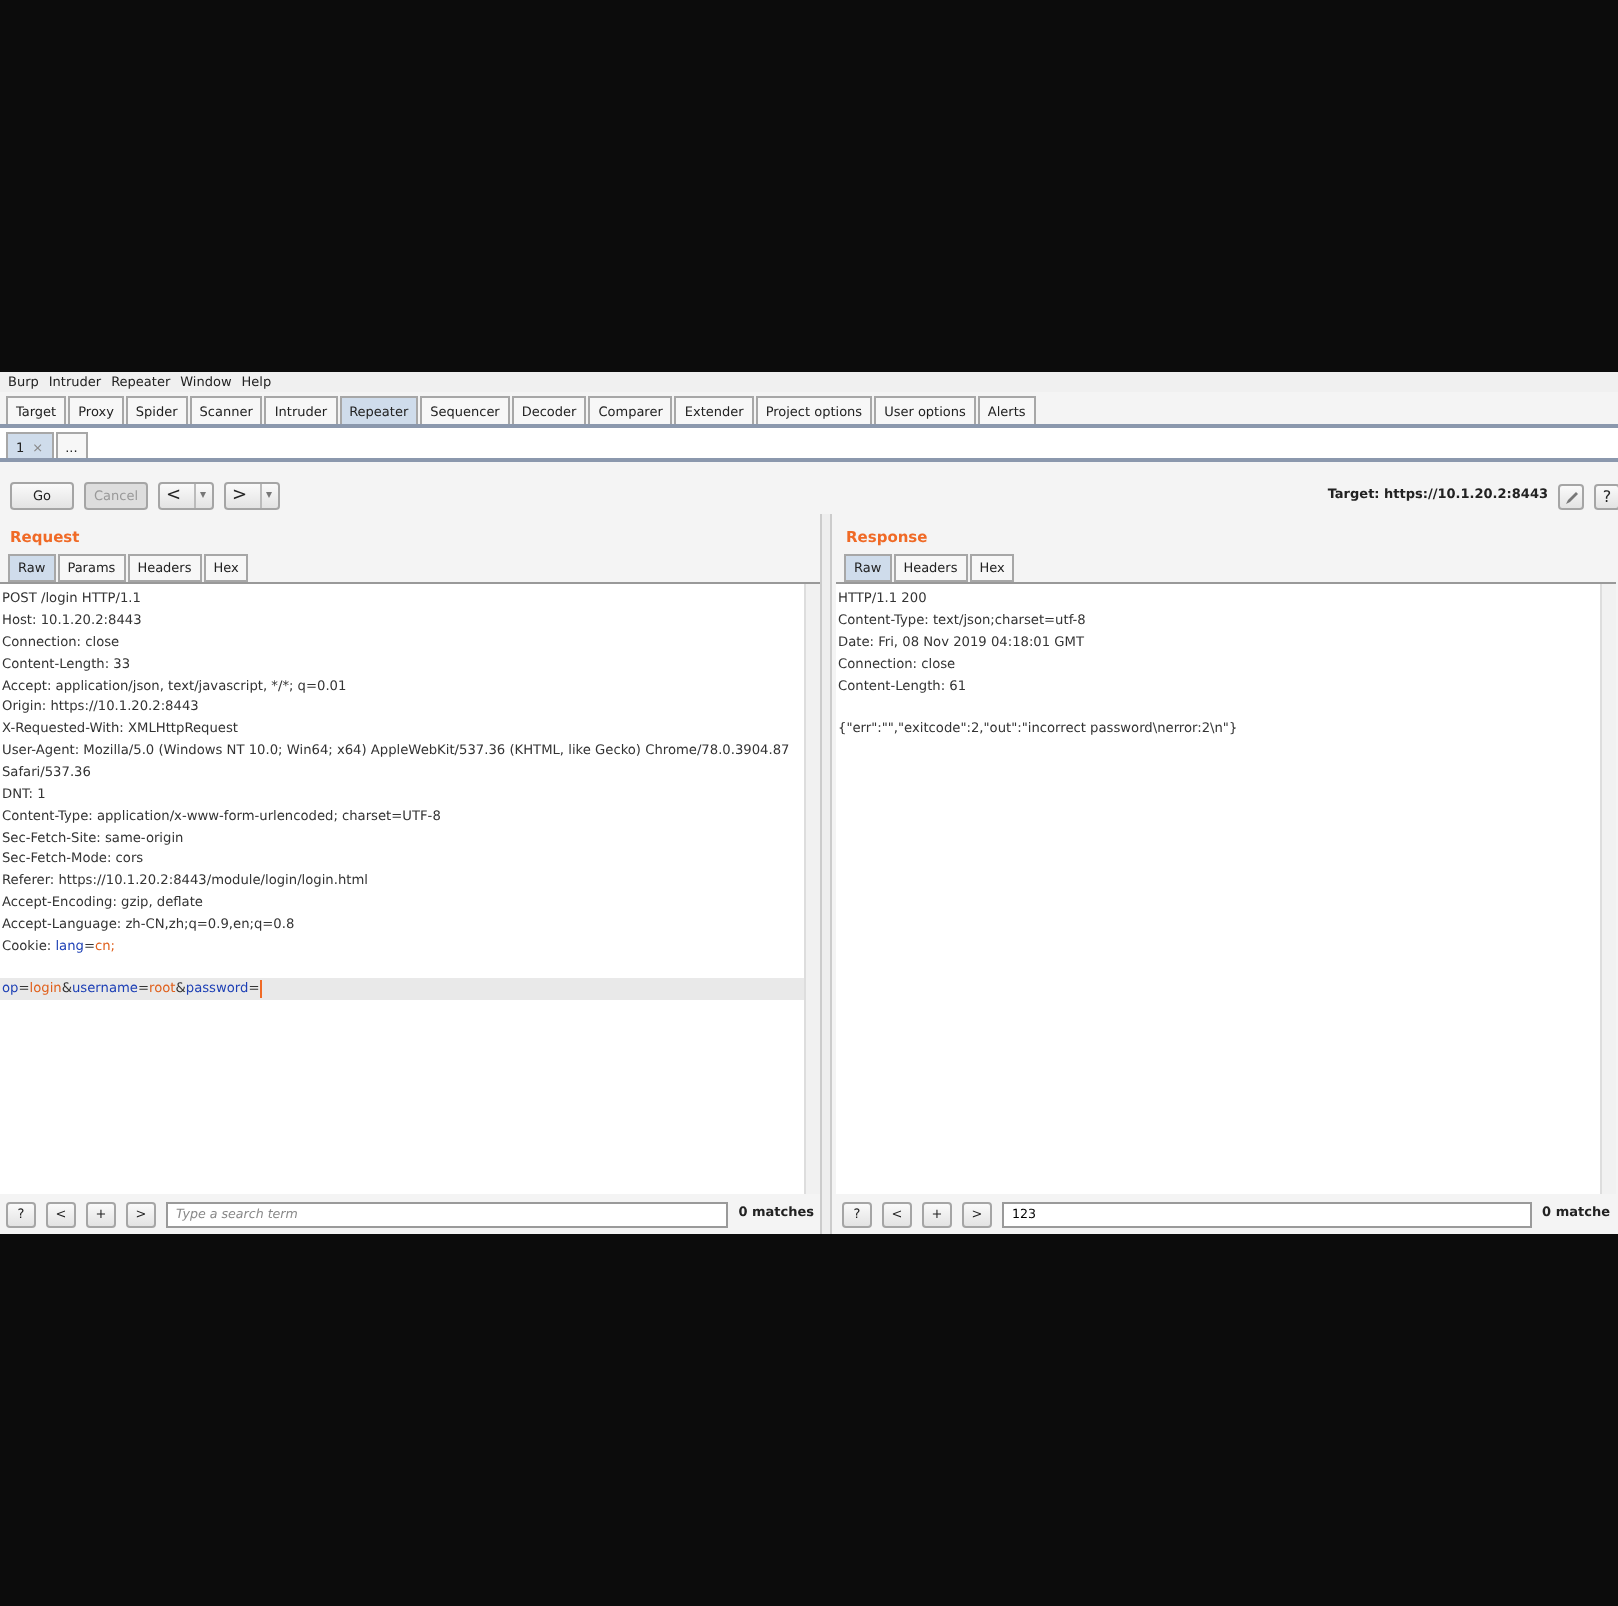  Describe the element at coordinates (812, 889) in the screenshot. I see `scrollbar` at that location.